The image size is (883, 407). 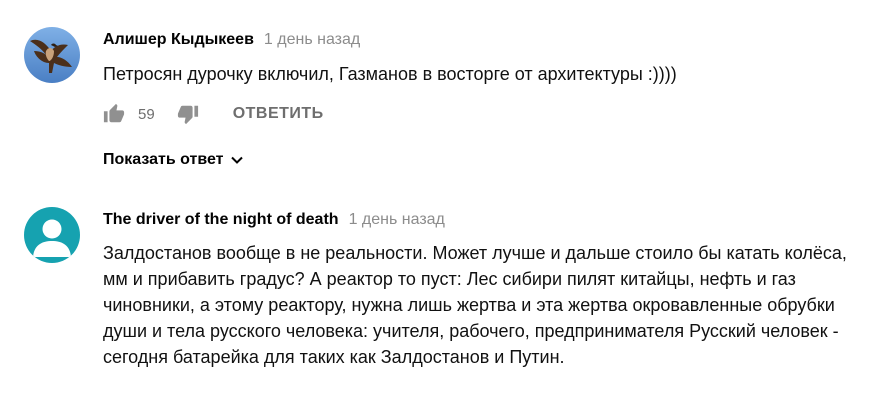 What do you see at coordinates (146, 114) in the screenshot?
I see `like-count: 59` at bounding box center [146, 114].